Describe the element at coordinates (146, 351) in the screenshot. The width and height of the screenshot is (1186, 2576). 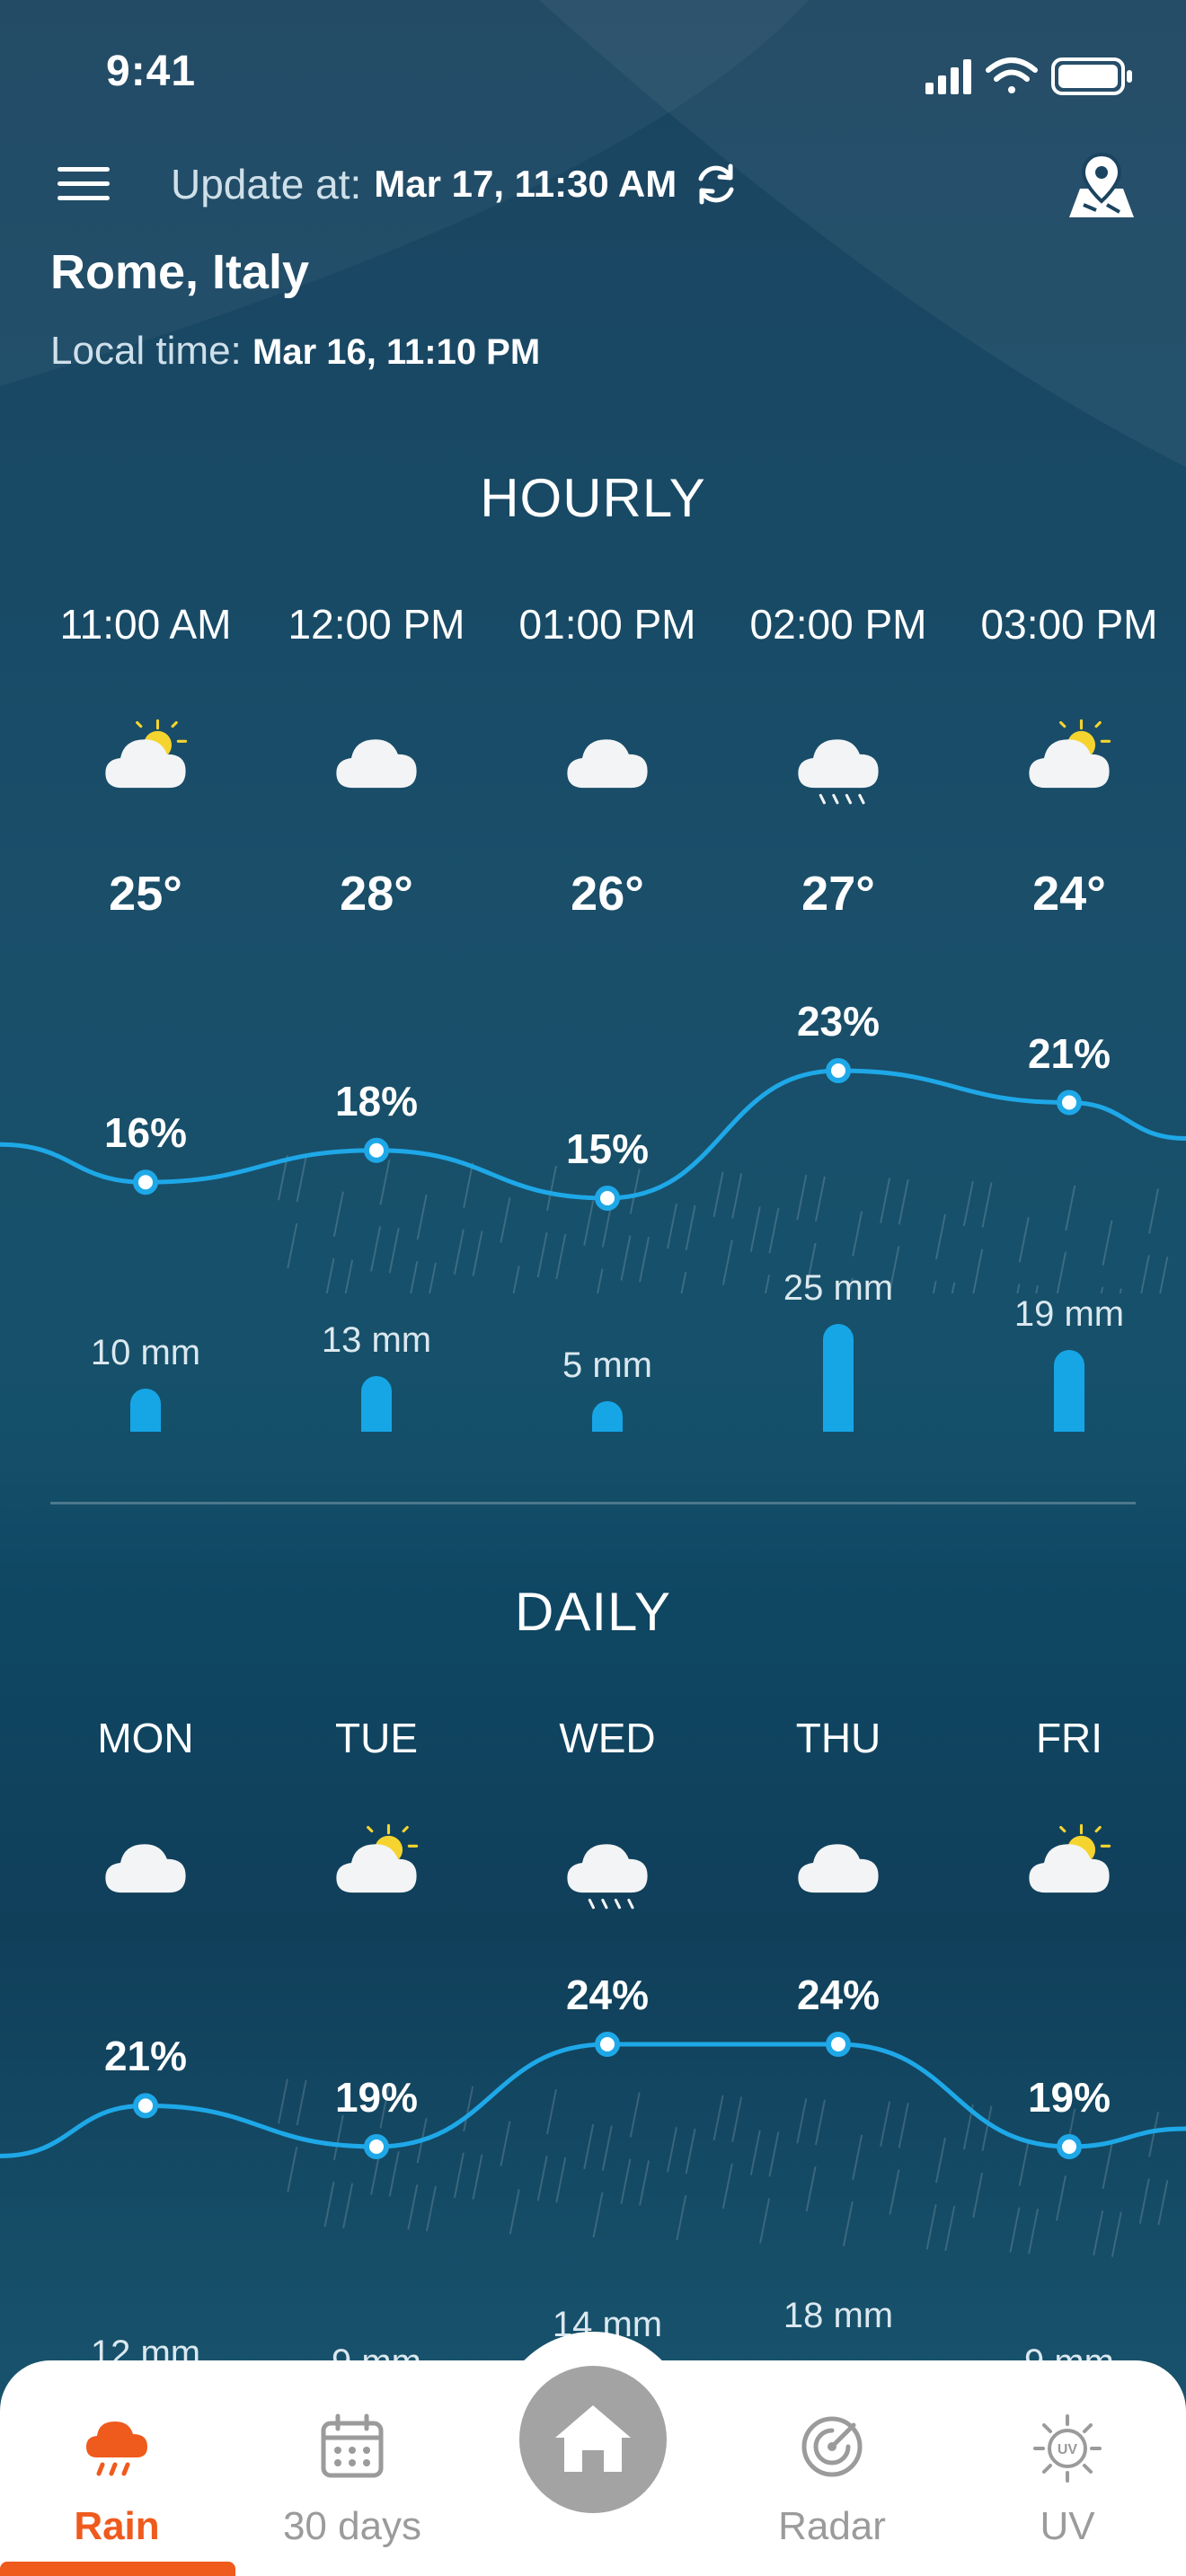
I see `local-time-label: Local time:` at that location.